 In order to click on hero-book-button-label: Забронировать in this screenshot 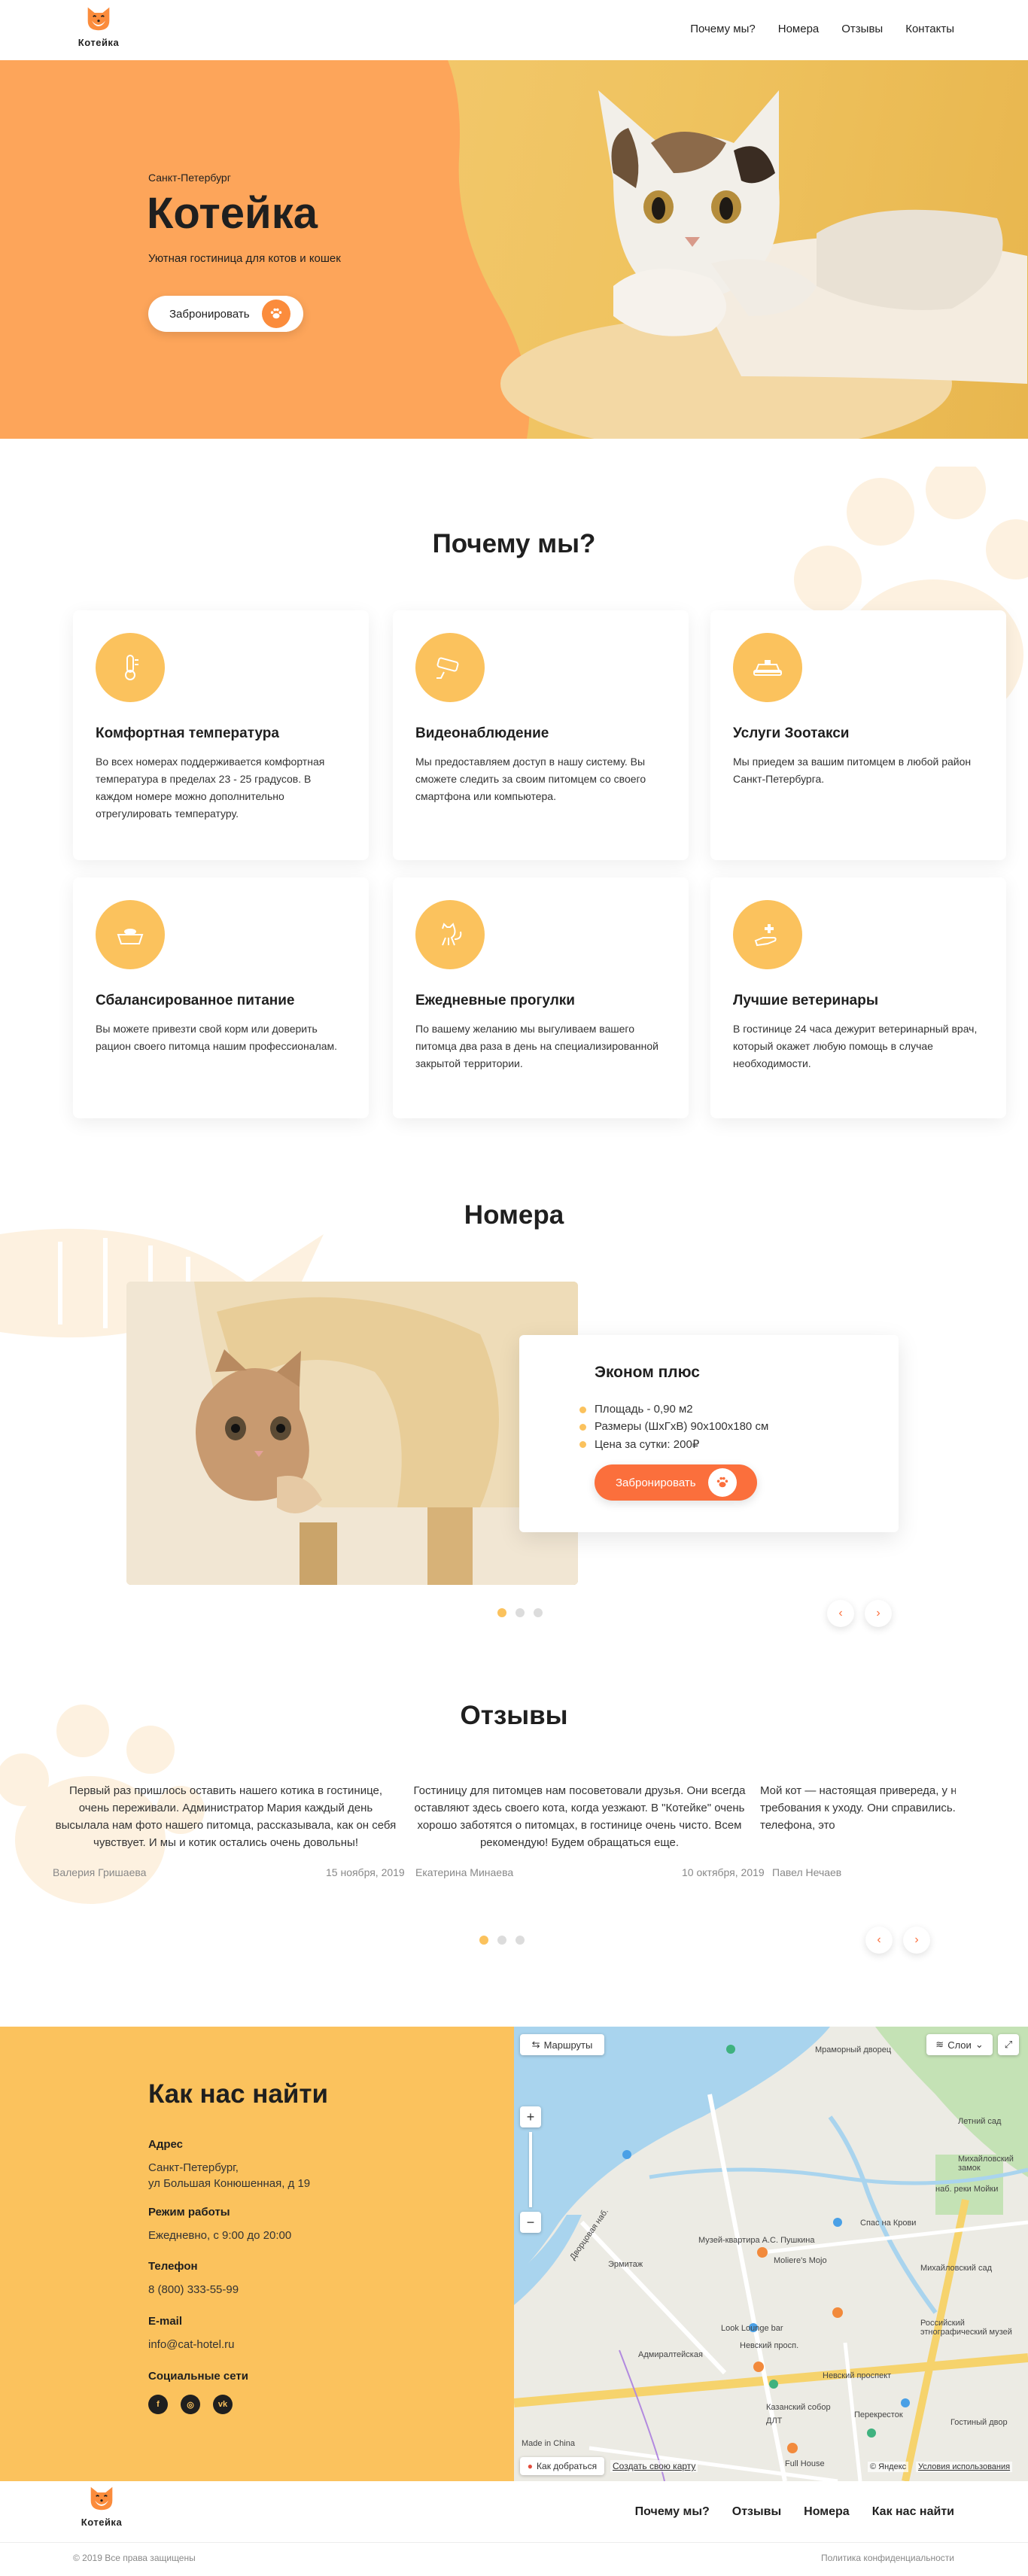, I will do `click(209, 314)`.